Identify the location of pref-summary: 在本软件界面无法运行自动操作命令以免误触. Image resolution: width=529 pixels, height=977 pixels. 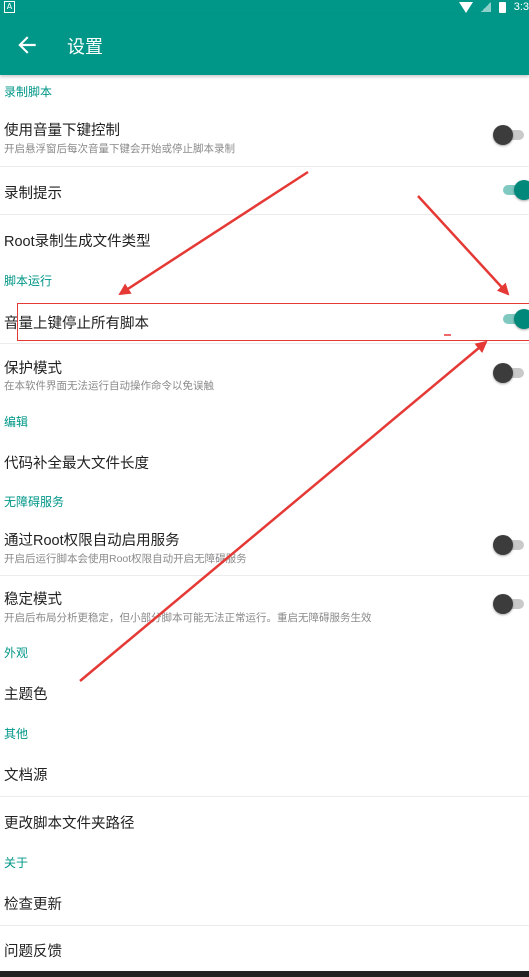
(109, 386).